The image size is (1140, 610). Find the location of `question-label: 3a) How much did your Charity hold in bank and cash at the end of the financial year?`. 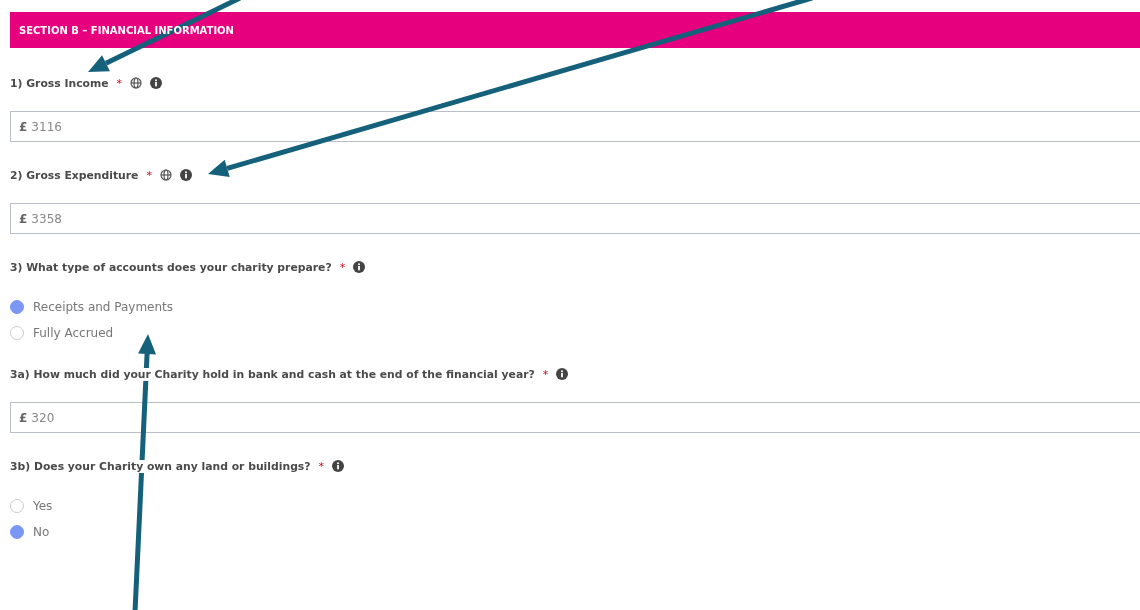

question-label: 3a) How much did your Charity hold in bank and cash at the end of the financial year? is located at coordinates (272, 374).